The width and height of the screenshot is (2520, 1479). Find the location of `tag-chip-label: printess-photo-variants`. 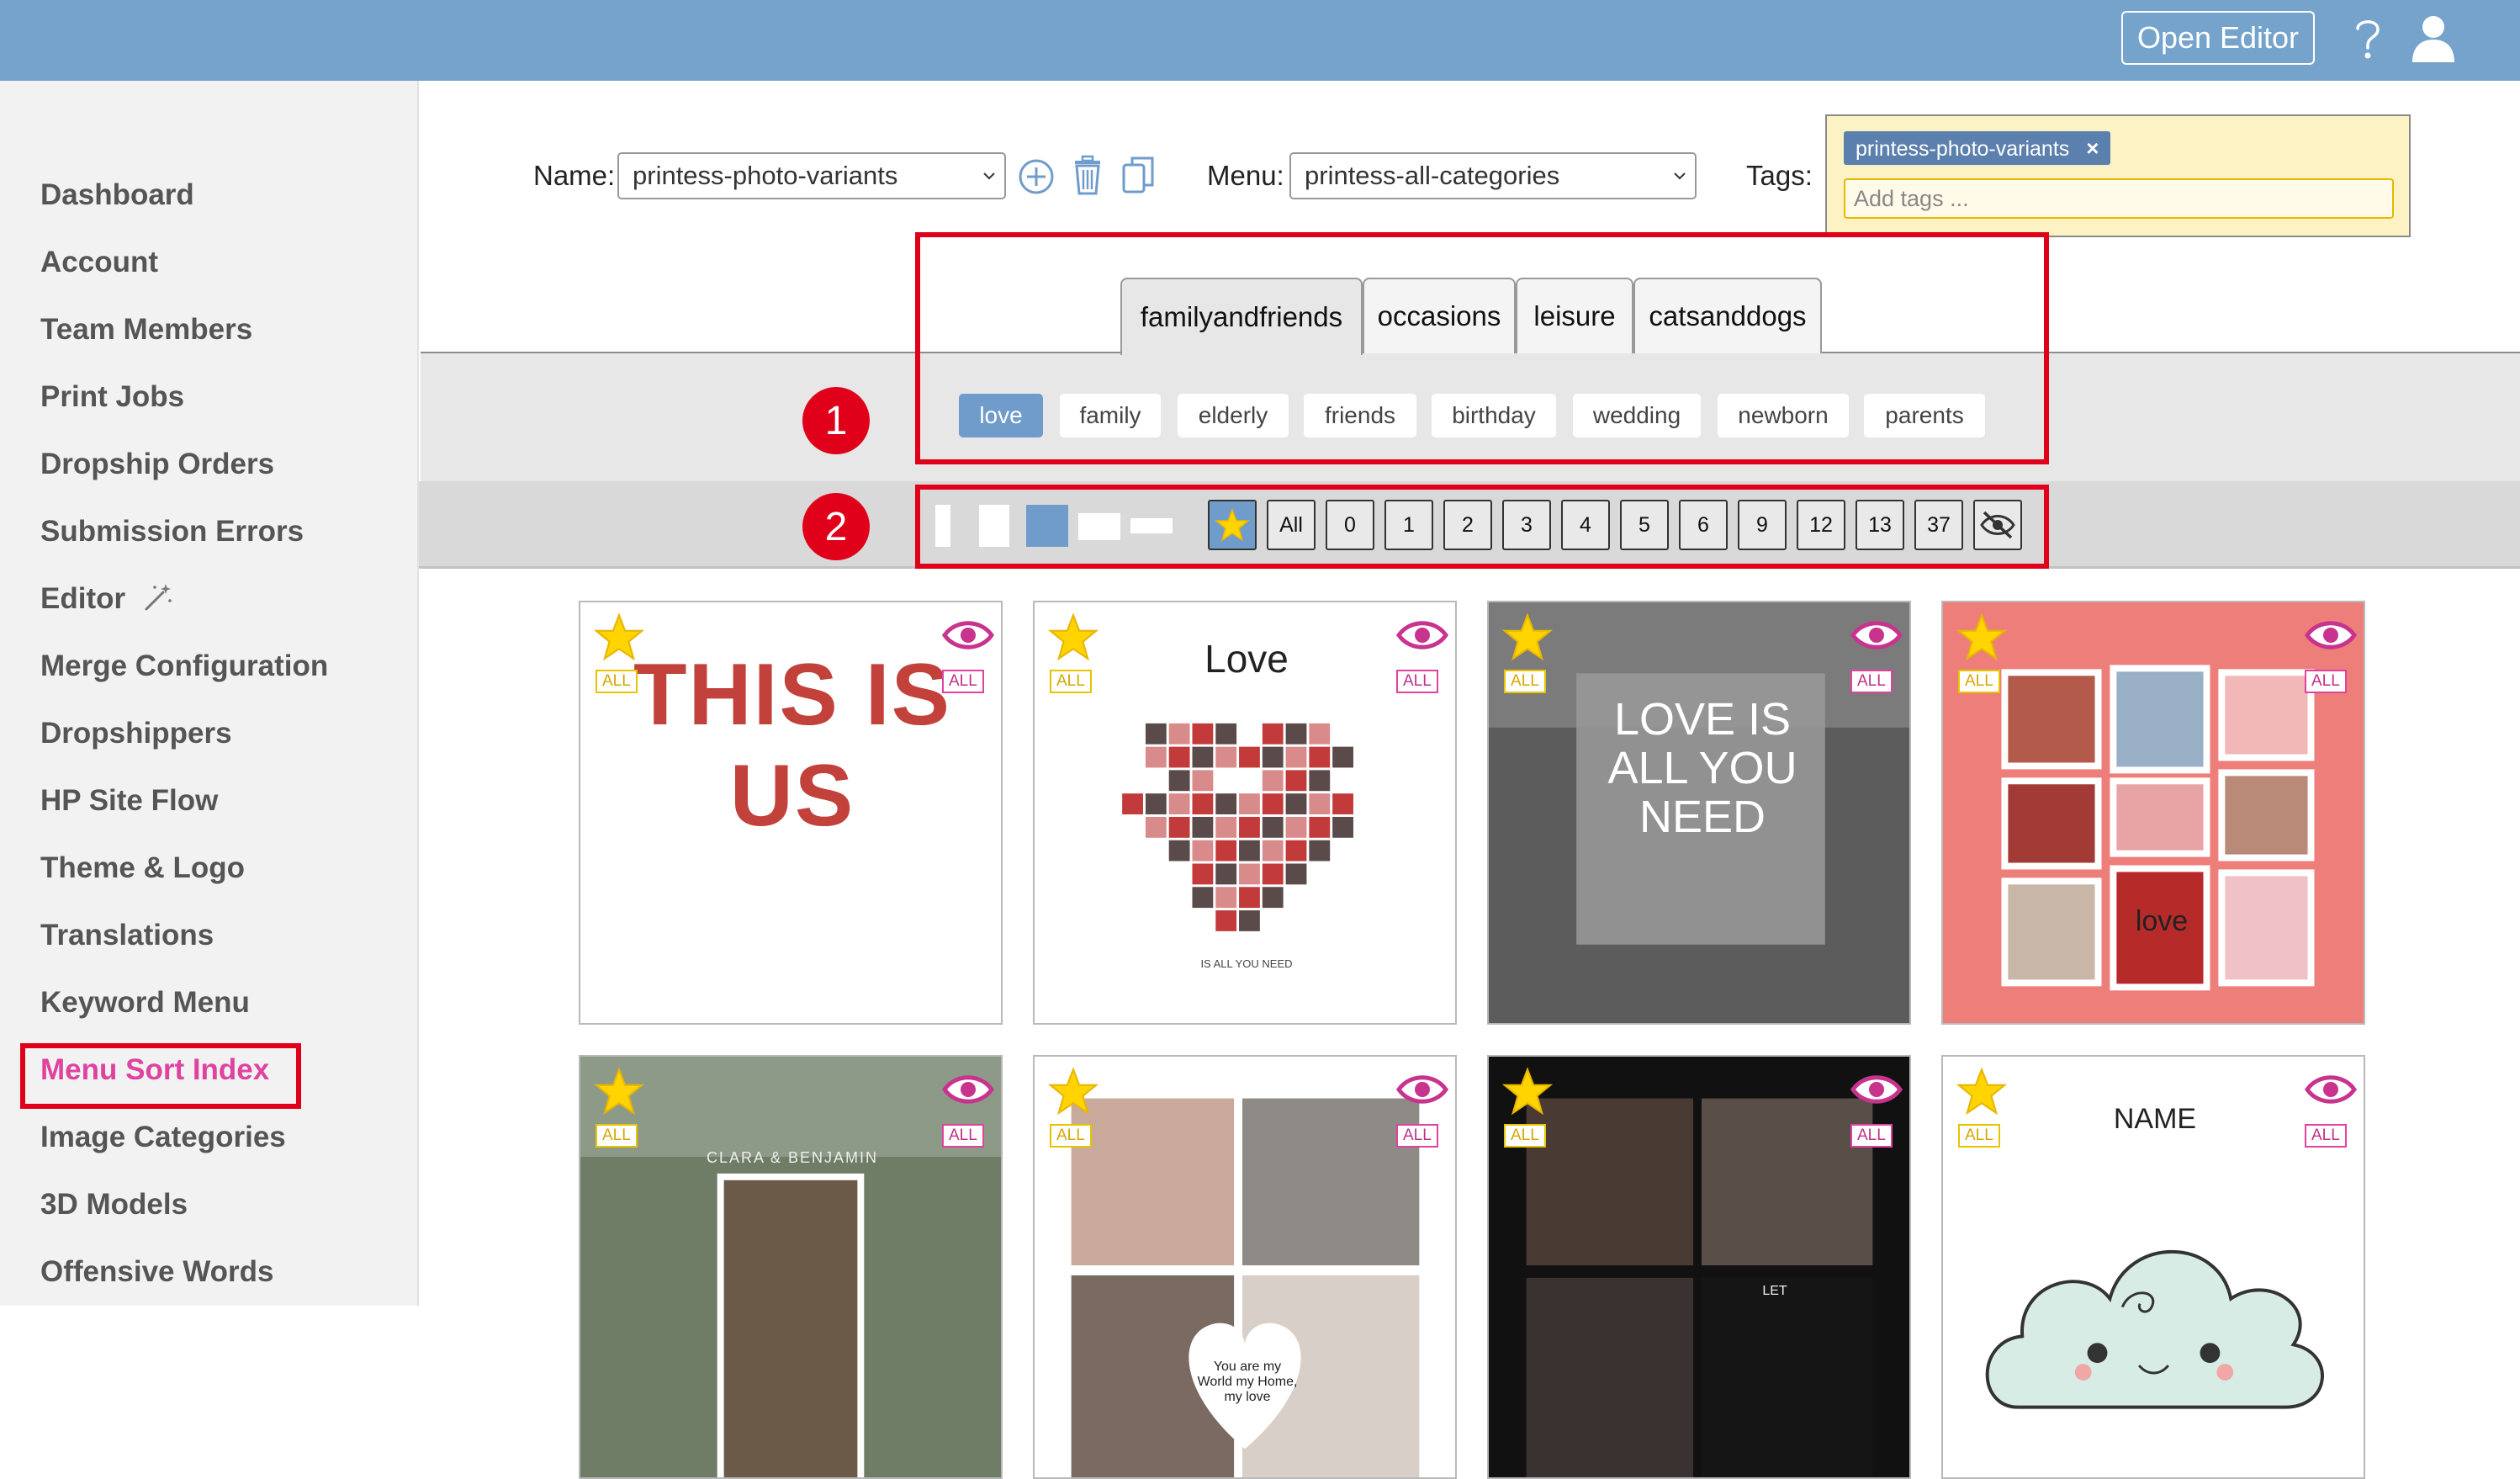

tag-chip-label: printess-photo-variants is located at coordinates (1963, 149).